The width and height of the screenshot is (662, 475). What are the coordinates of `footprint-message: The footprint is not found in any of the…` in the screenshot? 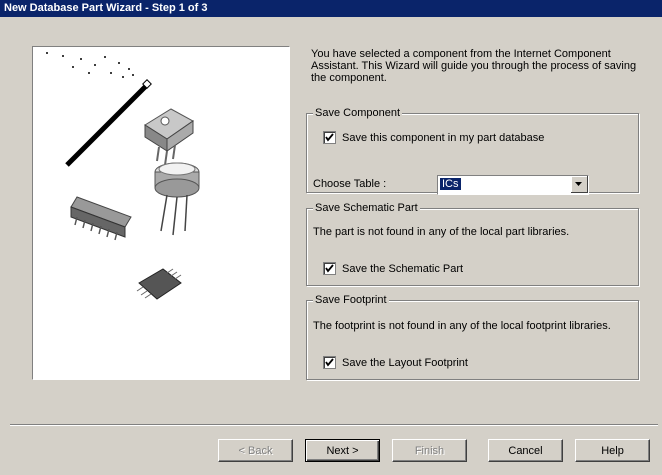 It's located at (462, 326).